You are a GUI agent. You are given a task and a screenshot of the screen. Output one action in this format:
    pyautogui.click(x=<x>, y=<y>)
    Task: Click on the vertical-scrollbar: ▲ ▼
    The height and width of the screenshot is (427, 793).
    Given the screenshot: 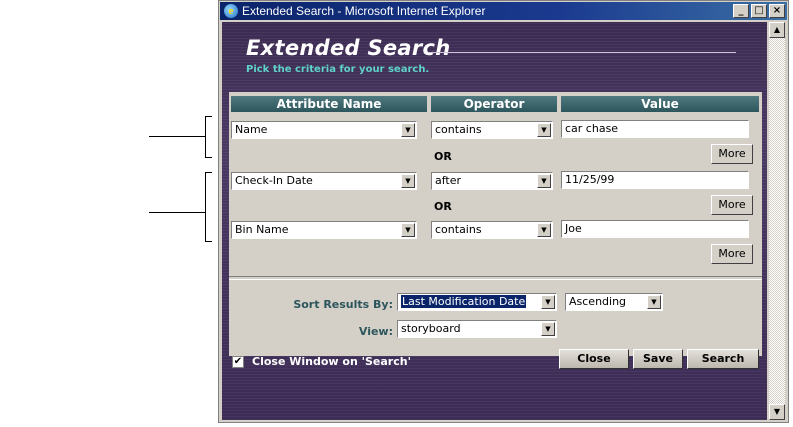 What is the action you would take?
    pyautogui.click(x=777, y=221)
    